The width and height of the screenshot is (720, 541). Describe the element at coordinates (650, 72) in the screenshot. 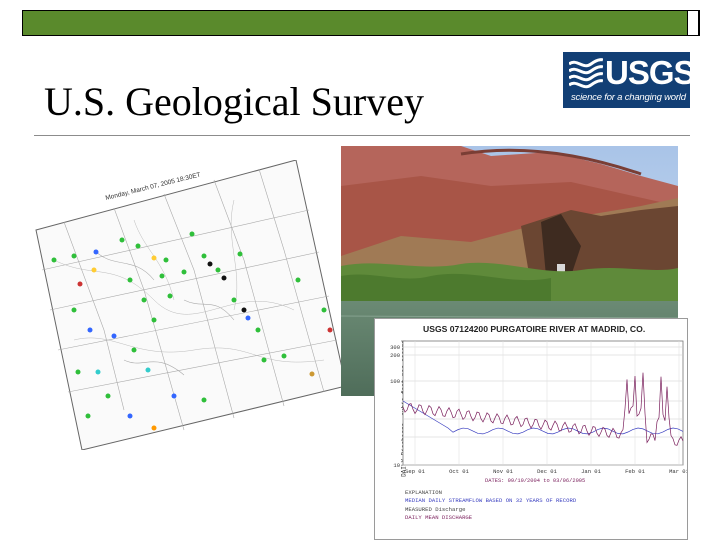

I see `usgs-wordmark: USGS` at that location.